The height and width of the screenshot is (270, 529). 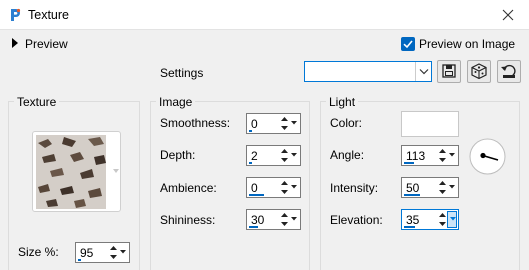 I want to click on angle-field: 113, so click(x=430, y=155).